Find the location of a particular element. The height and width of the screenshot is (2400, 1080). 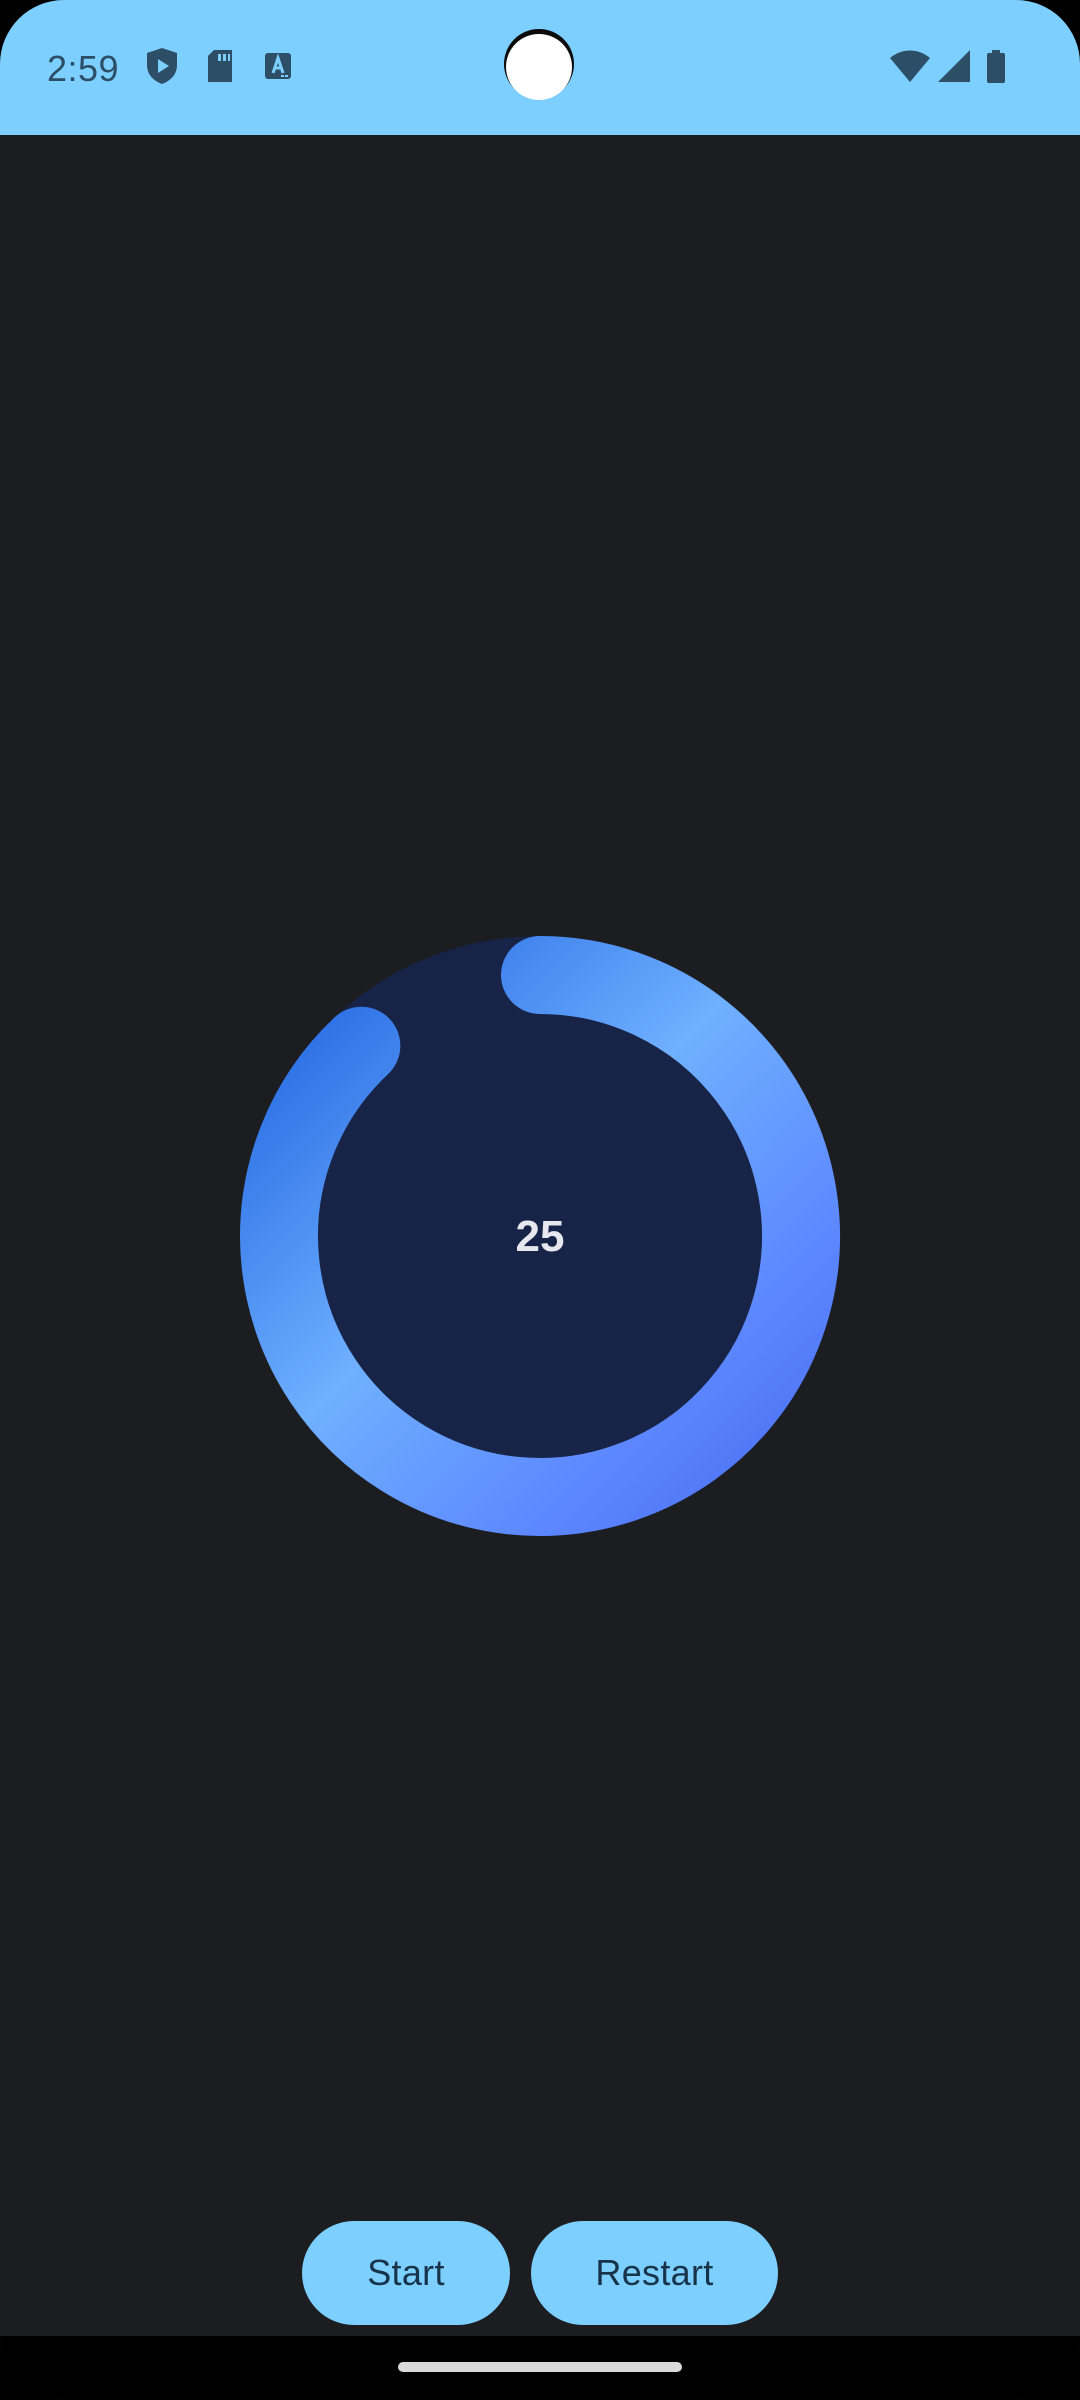

status-time: 2:59 is located at coordinates (83, 68).